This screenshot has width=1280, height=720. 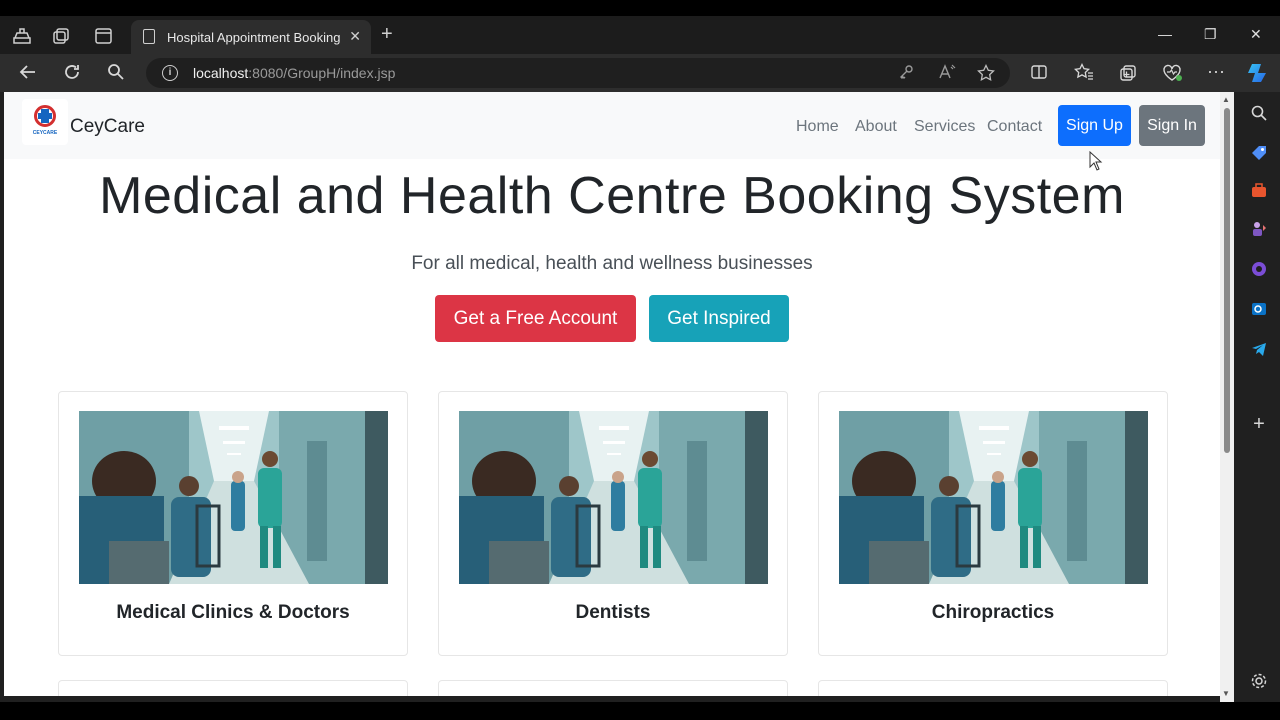 What do you see at coordinates (22, 36) in the screenshot?
I see `profile-icon` at bounding box center [22, 36].